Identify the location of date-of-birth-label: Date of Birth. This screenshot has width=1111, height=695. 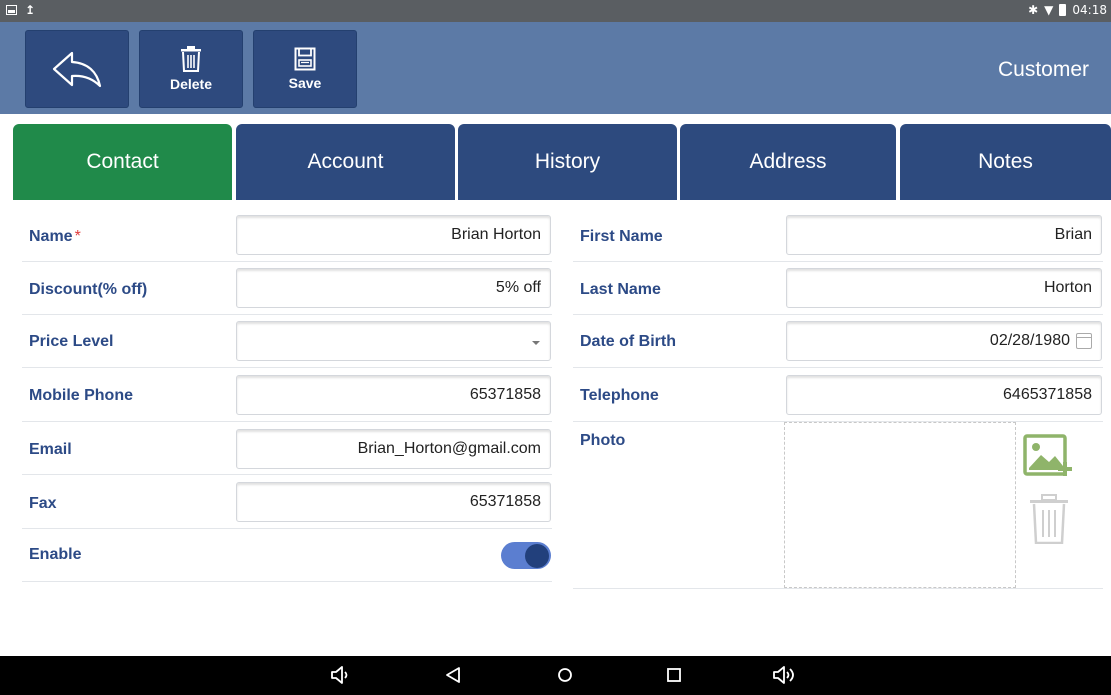
(628, 341).